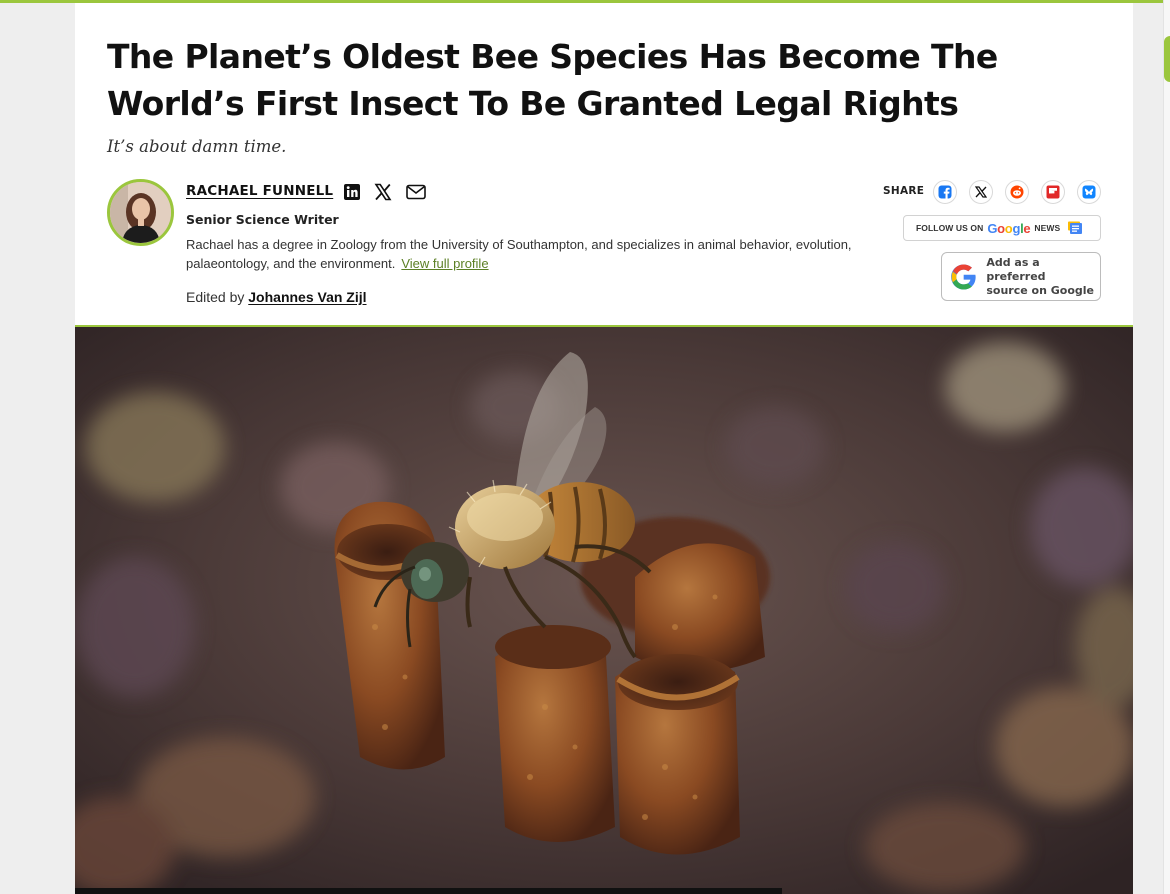  I want to click on reddit-icon, so click(1017, 192).